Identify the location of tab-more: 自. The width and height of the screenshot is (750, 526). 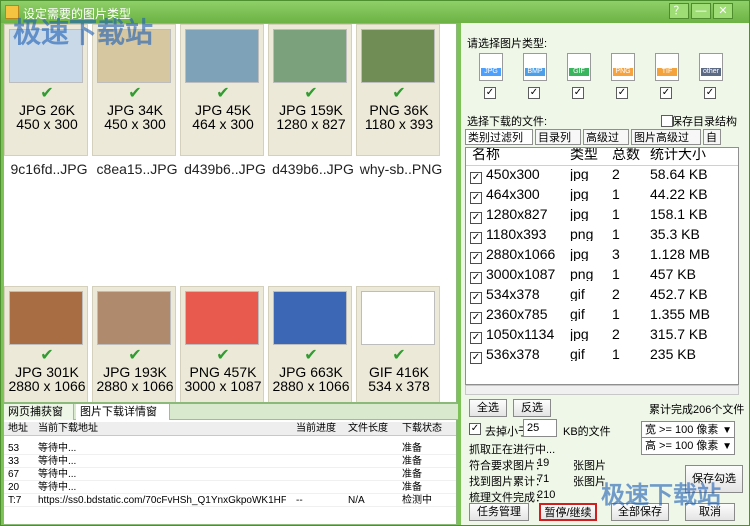
(712, 137).